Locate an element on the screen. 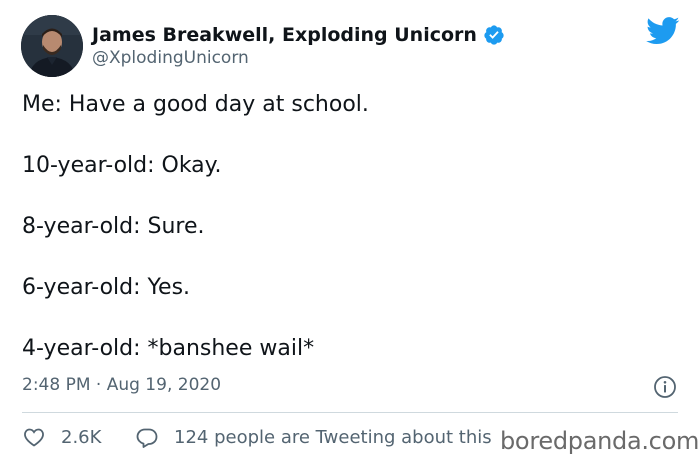 Image resolution: width=700 pixels, height=467 pixels. reply-bubble-icon is located at coordinates (147, 438).